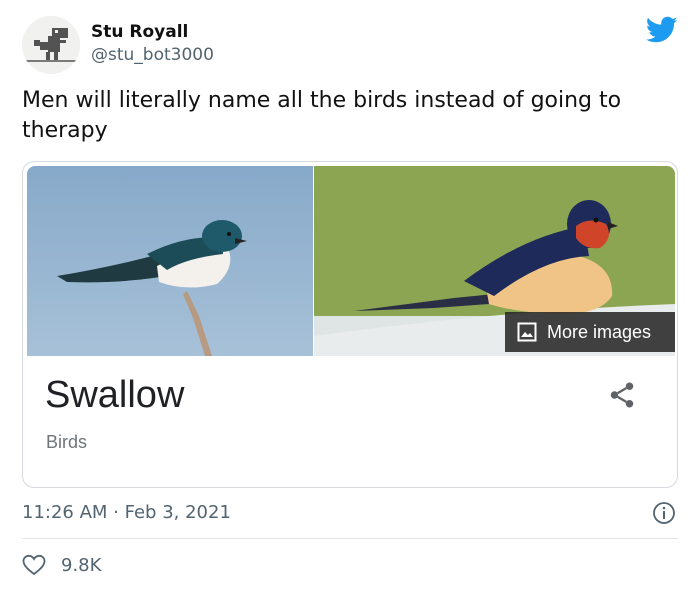 The width and height of the screenshot is (700, 592). Describe the element at coordinates (527, 332) in the screenshot. I see `image-icon` at that location.